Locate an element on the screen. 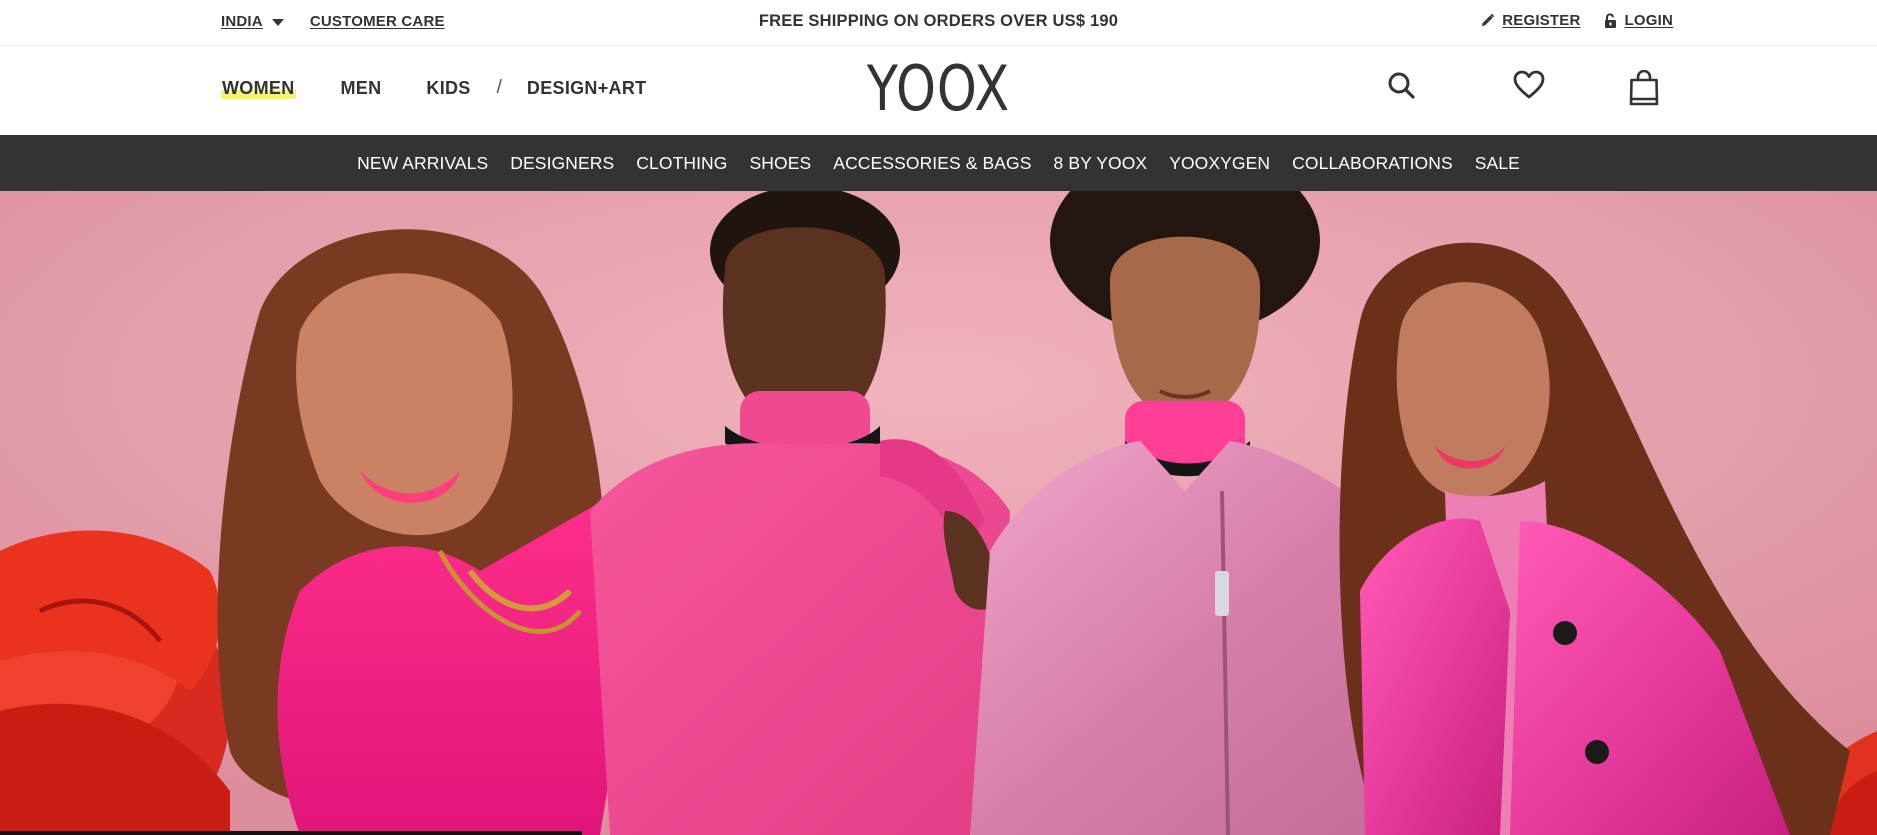 The width and height of the screenshot is (1877, 835). account-links: REGISTER LOGIN is located at coordinates (1576, 20).